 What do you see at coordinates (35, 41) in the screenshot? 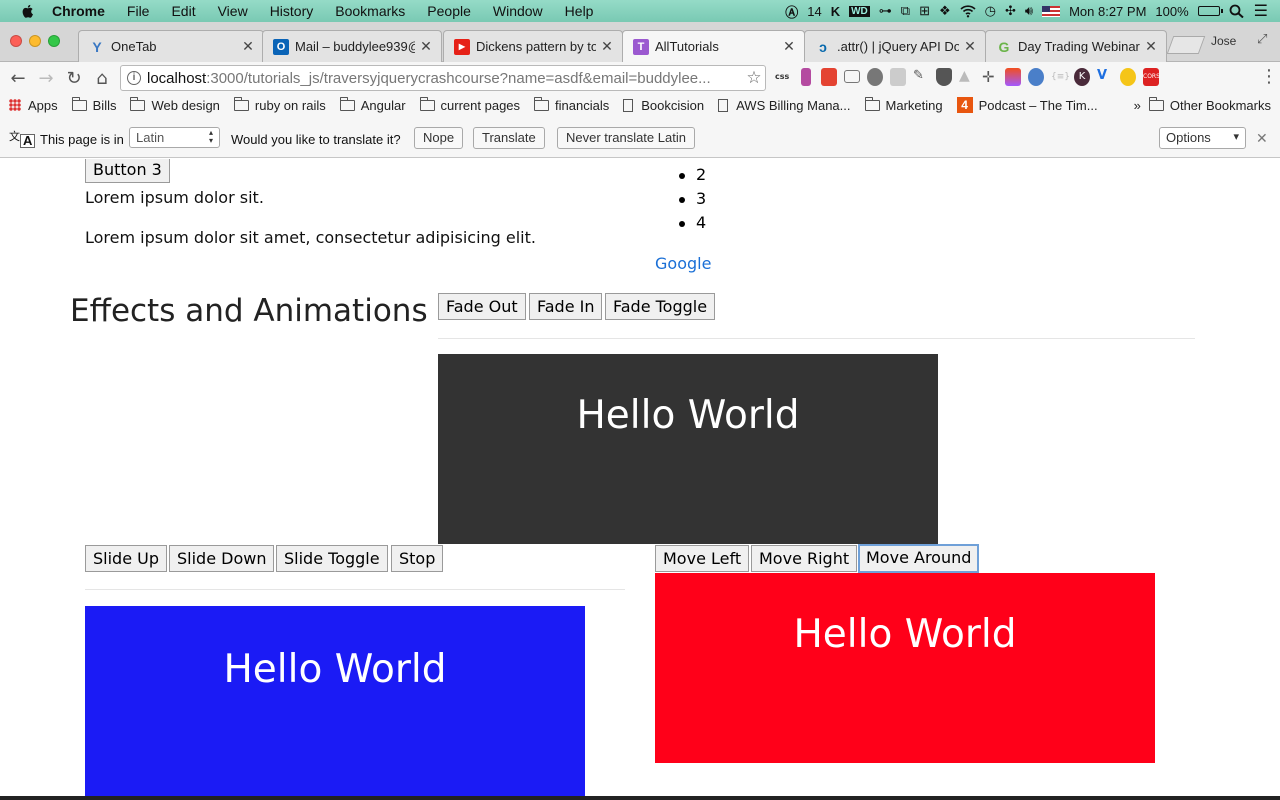
I see `minimize-window-button` at bounding box center [35, 41].